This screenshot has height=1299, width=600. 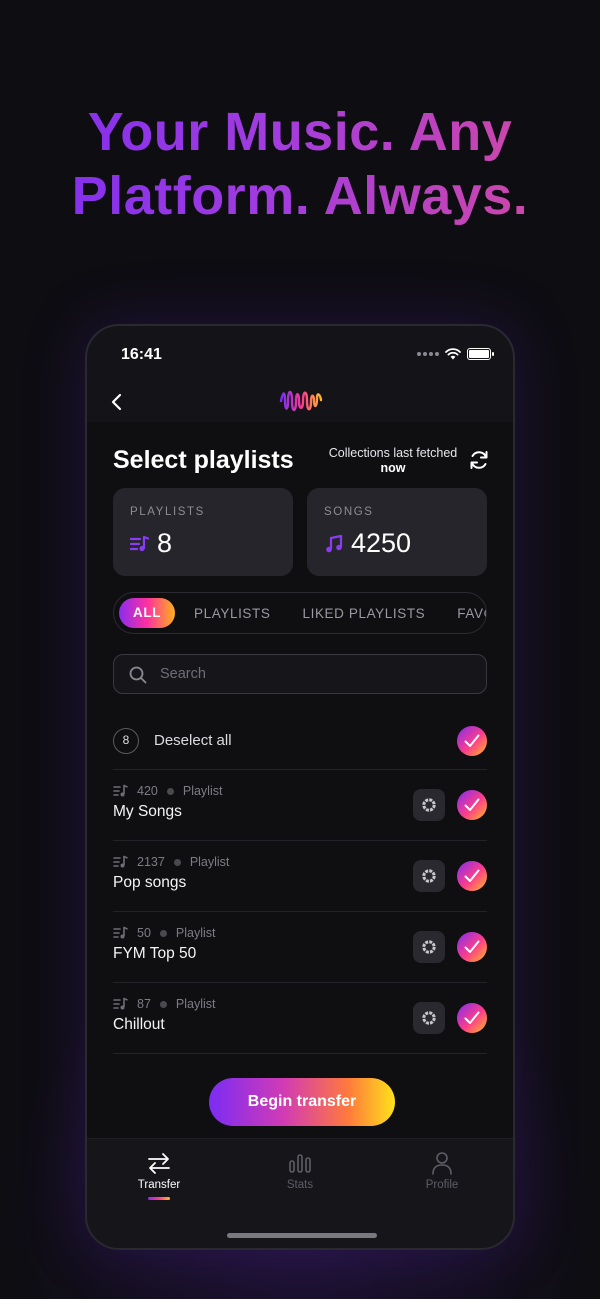 What do you see at coordinates (203, 460) in the screenshot?
I see `page-title: Select playlists` at bounding box center [203, 460].